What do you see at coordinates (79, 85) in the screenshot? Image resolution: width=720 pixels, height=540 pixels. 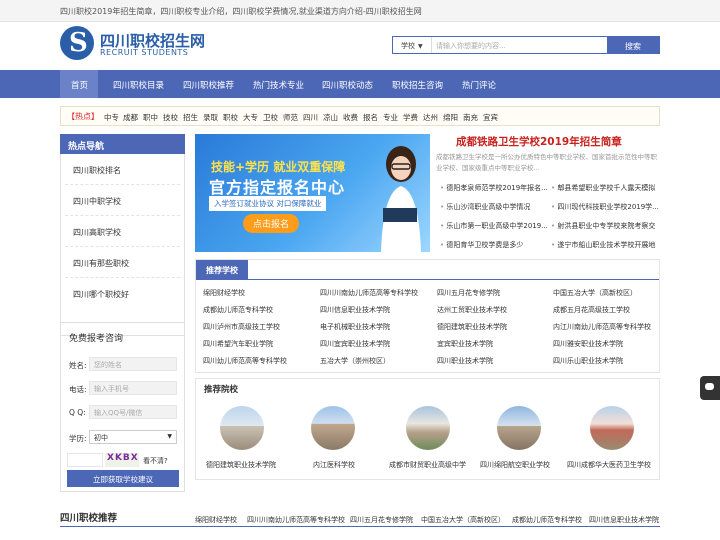 I see `nav-home: 首页` at bounding box center [79, 85].